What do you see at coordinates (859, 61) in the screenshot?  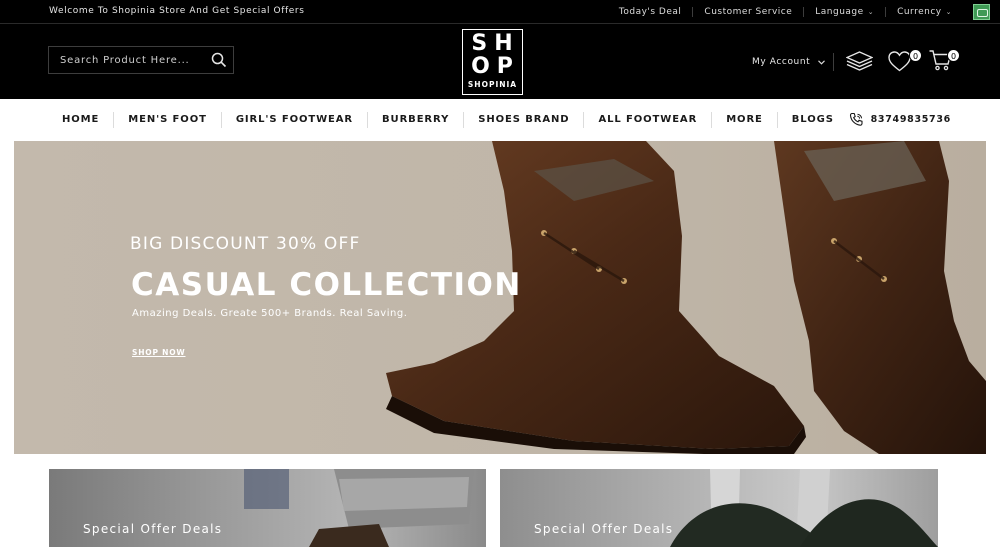 I see `layers-icon` at bounding box center [859, 61].